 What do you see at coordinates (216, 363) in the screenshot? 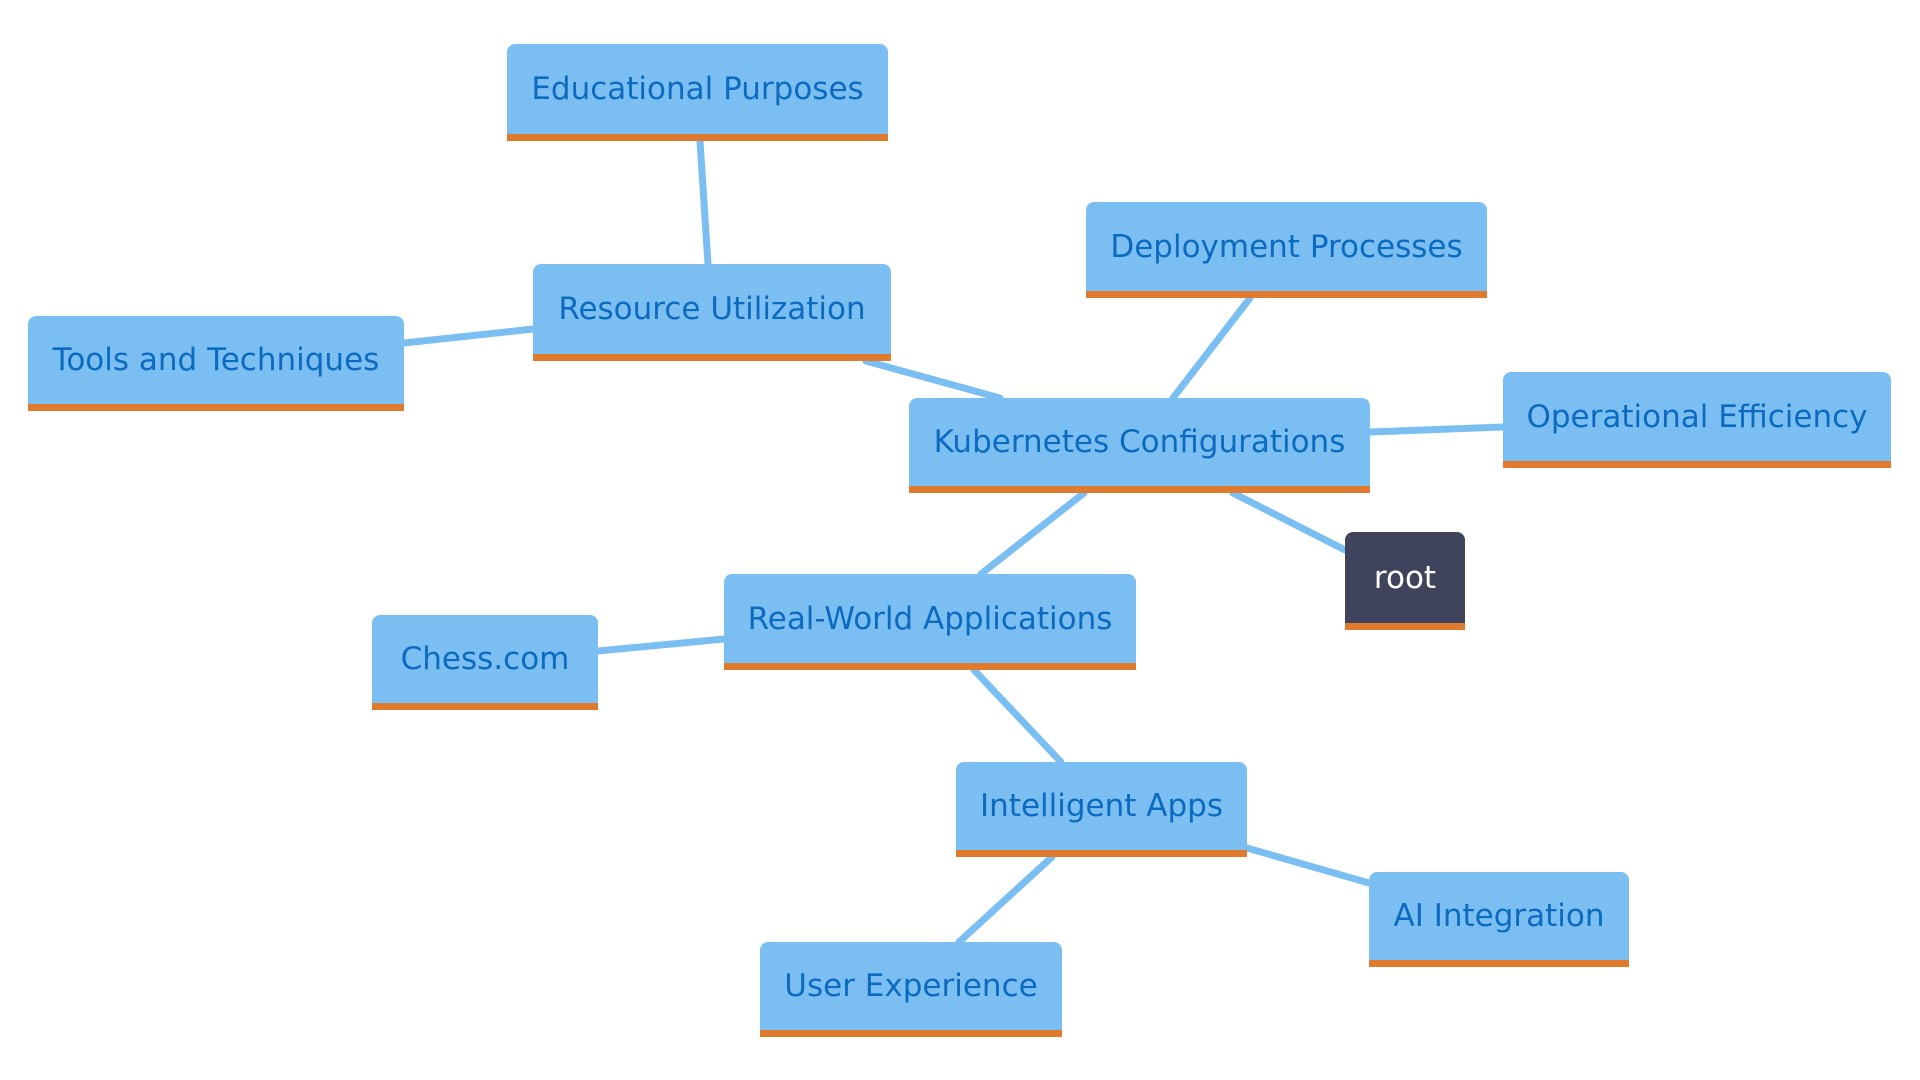
I see `node-tools-and-techniques: Tools and Techniques` at bounding box center [216, 363].